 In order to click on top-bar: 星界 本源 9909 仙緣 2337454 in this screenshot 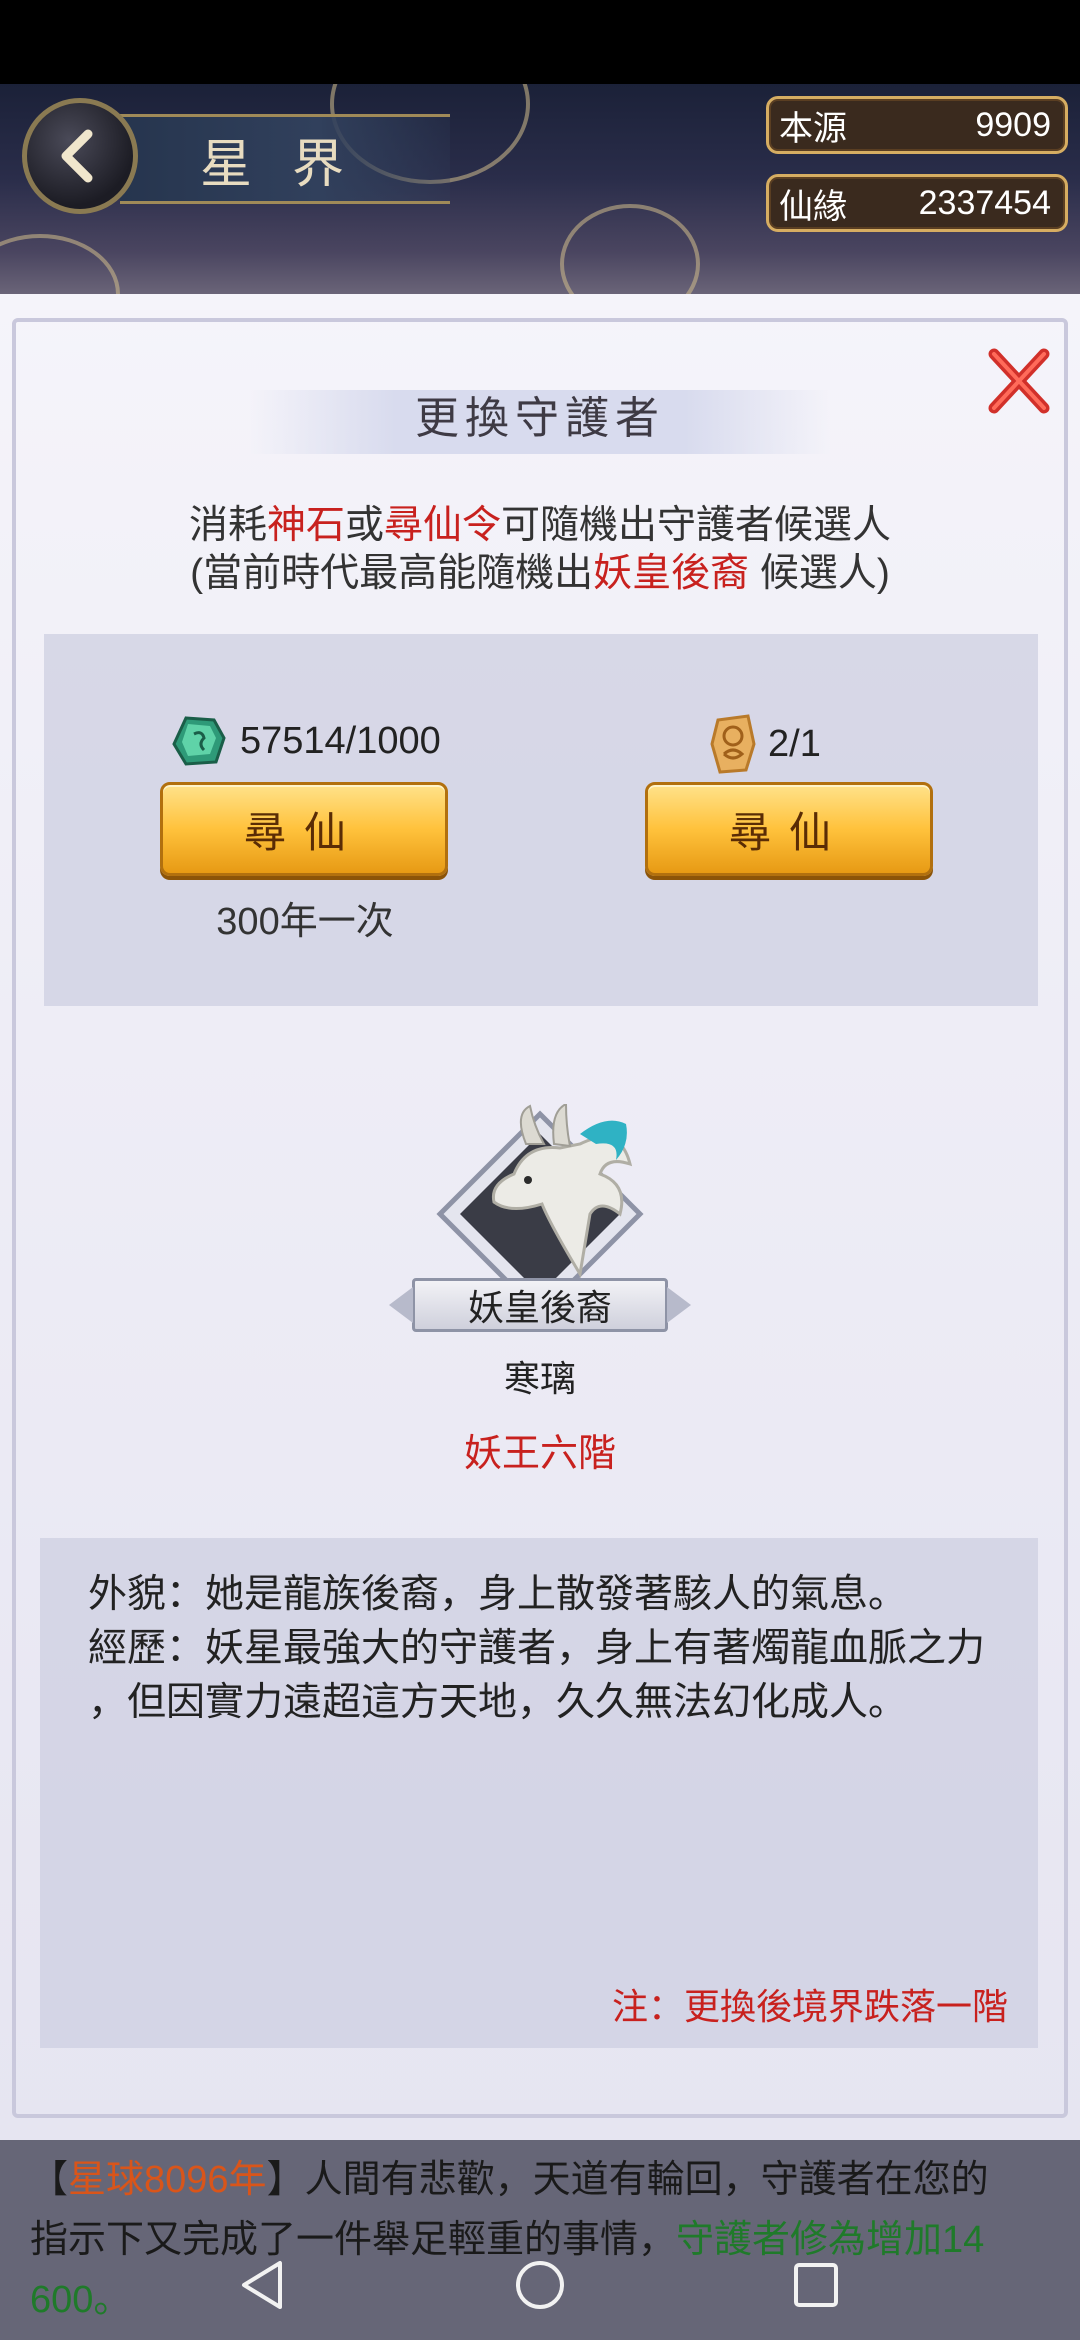, I will do `click(540, 189)`.